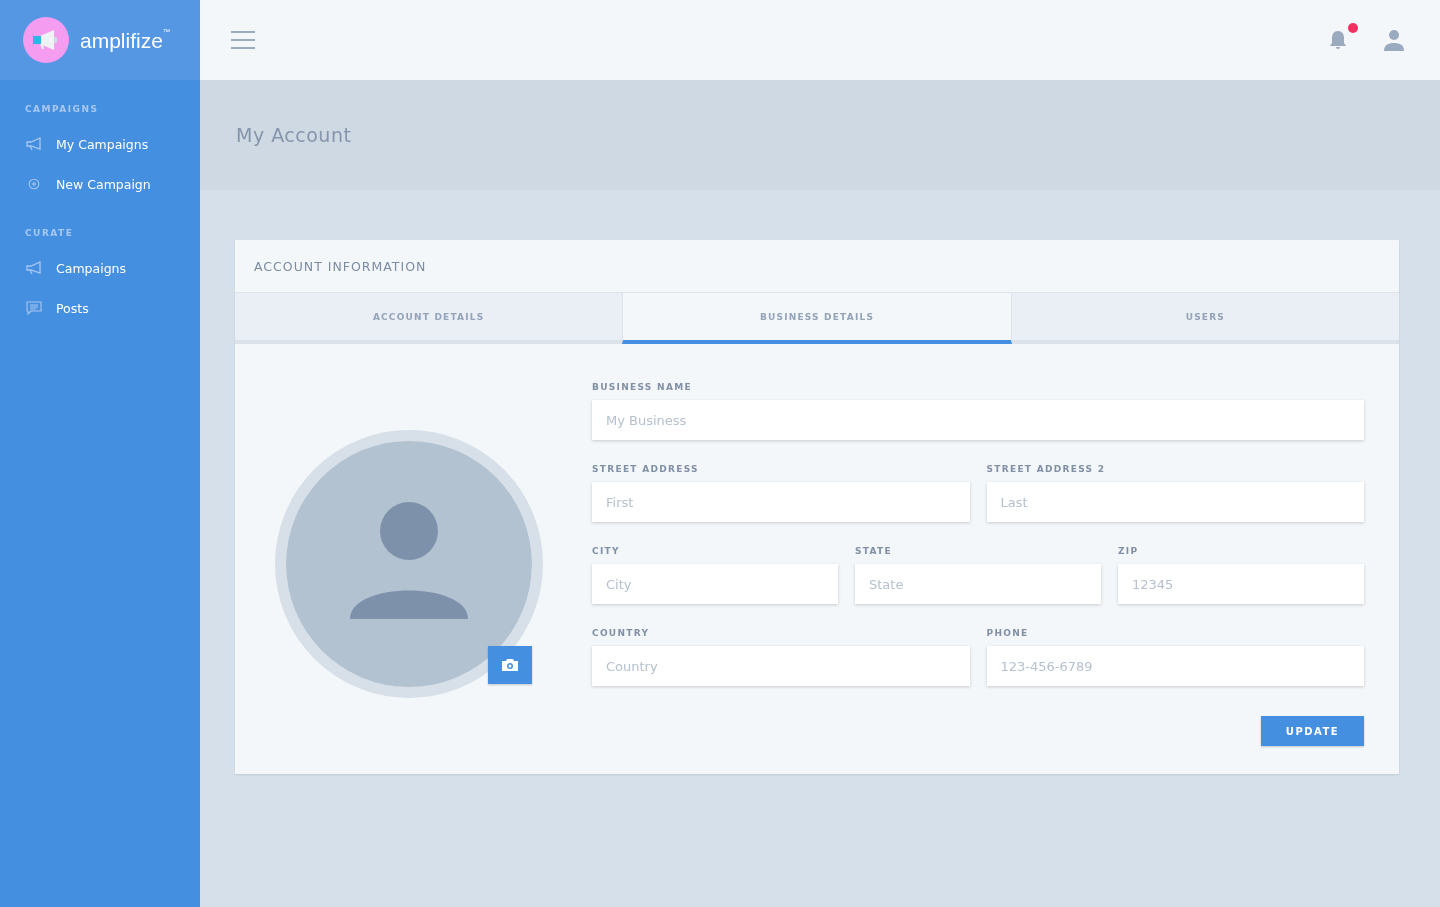  What do you see at coordinates (125, 40) in the screenshot?
I see `brand-name: amplifize$^{™}$` at bounding box center [125, 40].